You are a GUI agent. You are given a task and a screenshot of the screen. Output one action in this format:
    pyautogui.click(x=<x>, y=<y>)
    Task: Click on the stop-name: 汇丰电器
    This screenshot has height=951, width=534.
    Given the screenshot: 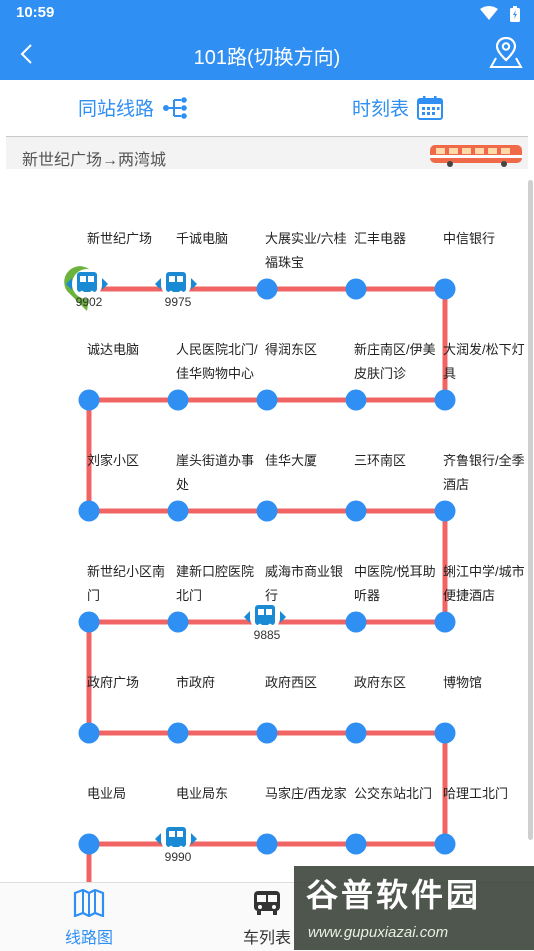 What is the action you would take?
    pyautogui.click(x=396, y=239)
    